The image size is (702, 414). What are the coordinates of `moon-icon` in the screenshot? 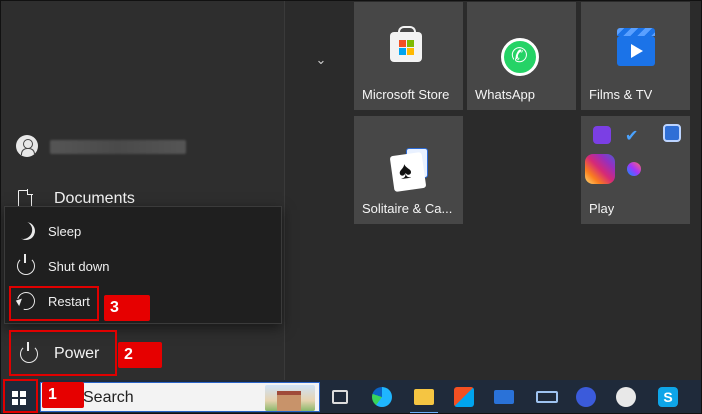 It's located at (25, 230).